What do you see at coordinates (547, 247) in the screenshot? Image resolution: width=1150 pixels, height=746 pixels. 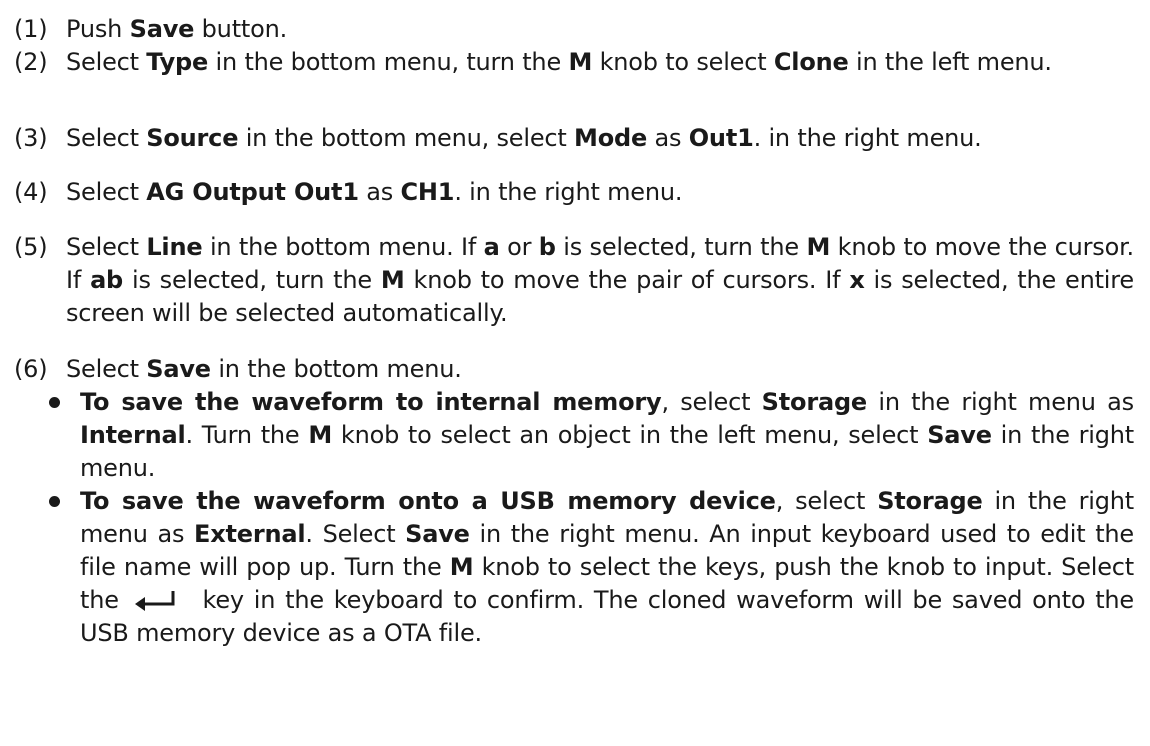 I see `bold-term: b` at bounding box center [547, 247].